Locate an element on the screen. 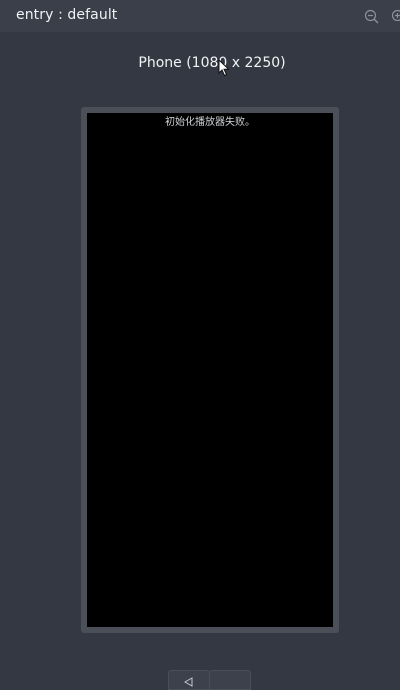 This screenshot has height=690, width=400. mouse-cursor-icon is located at coordinates (224, 68).